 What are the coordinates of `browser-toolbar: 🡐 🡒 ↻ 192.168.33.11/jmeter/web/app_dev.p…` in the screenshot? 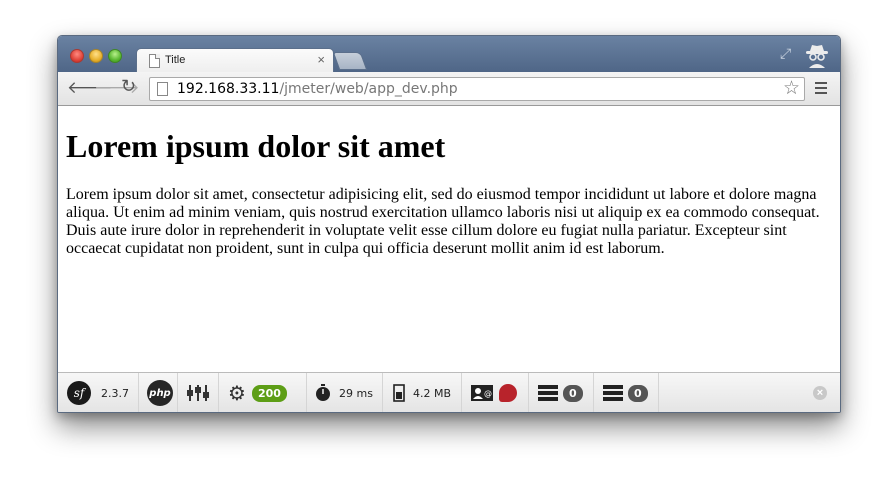 It's located at (449, 89).